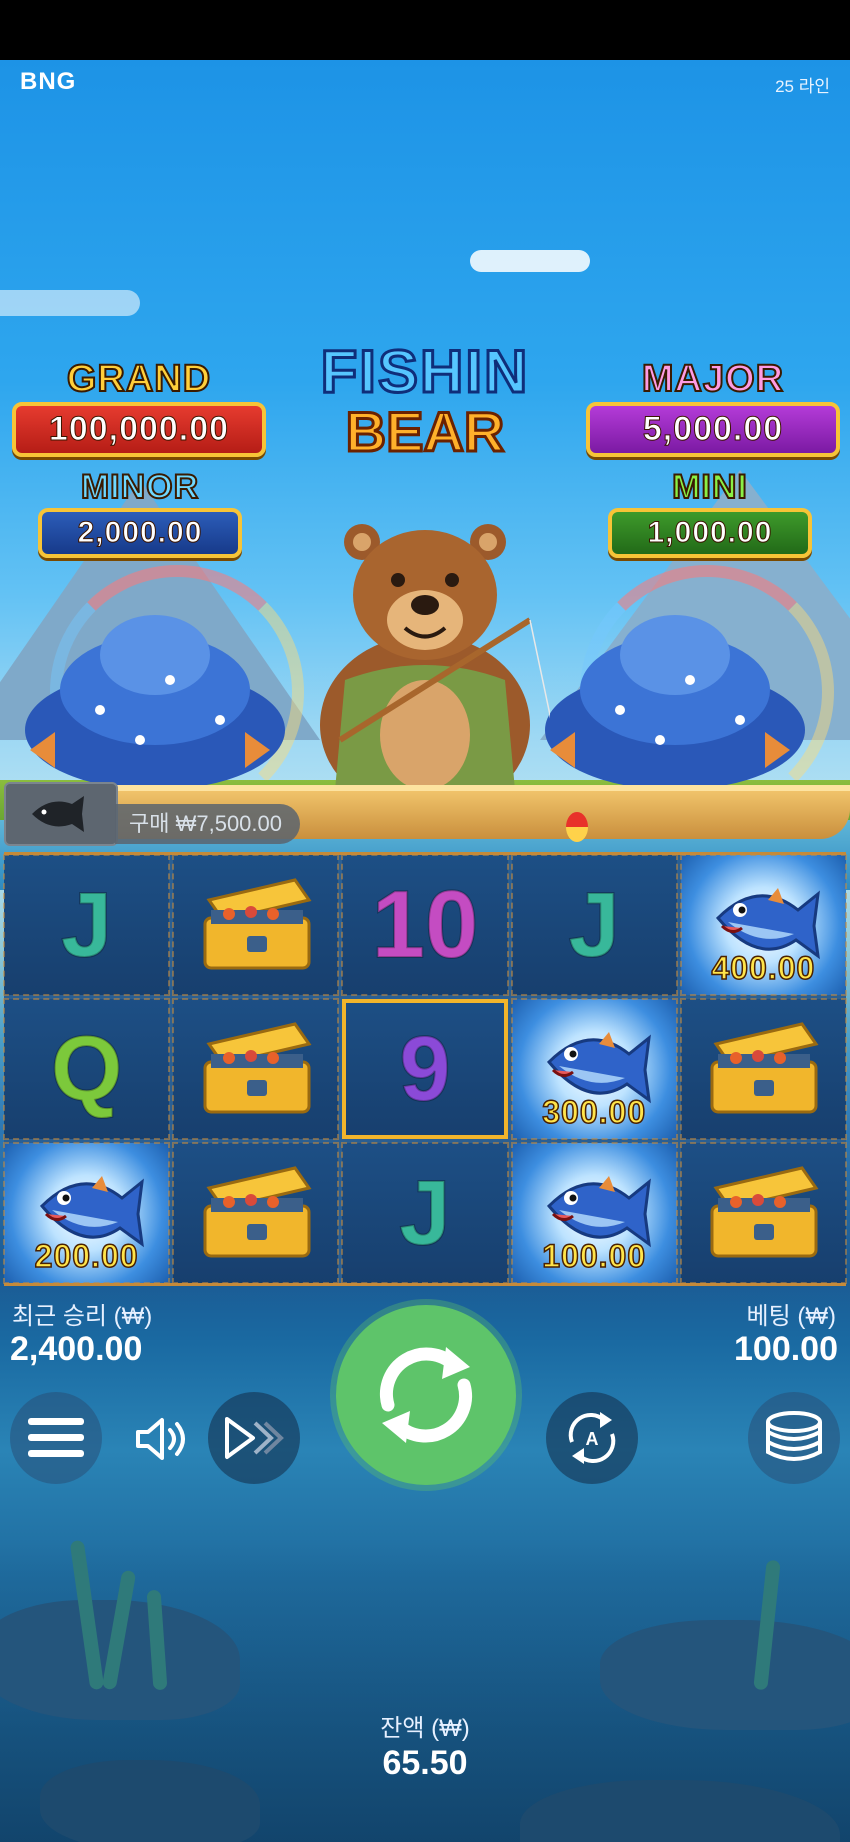 The width and height of the screenshot is (850, 1842). Describe the element at coordinates (594, 1112) in the screenshot. I see `fish-cash-value: 300.00` at that location.